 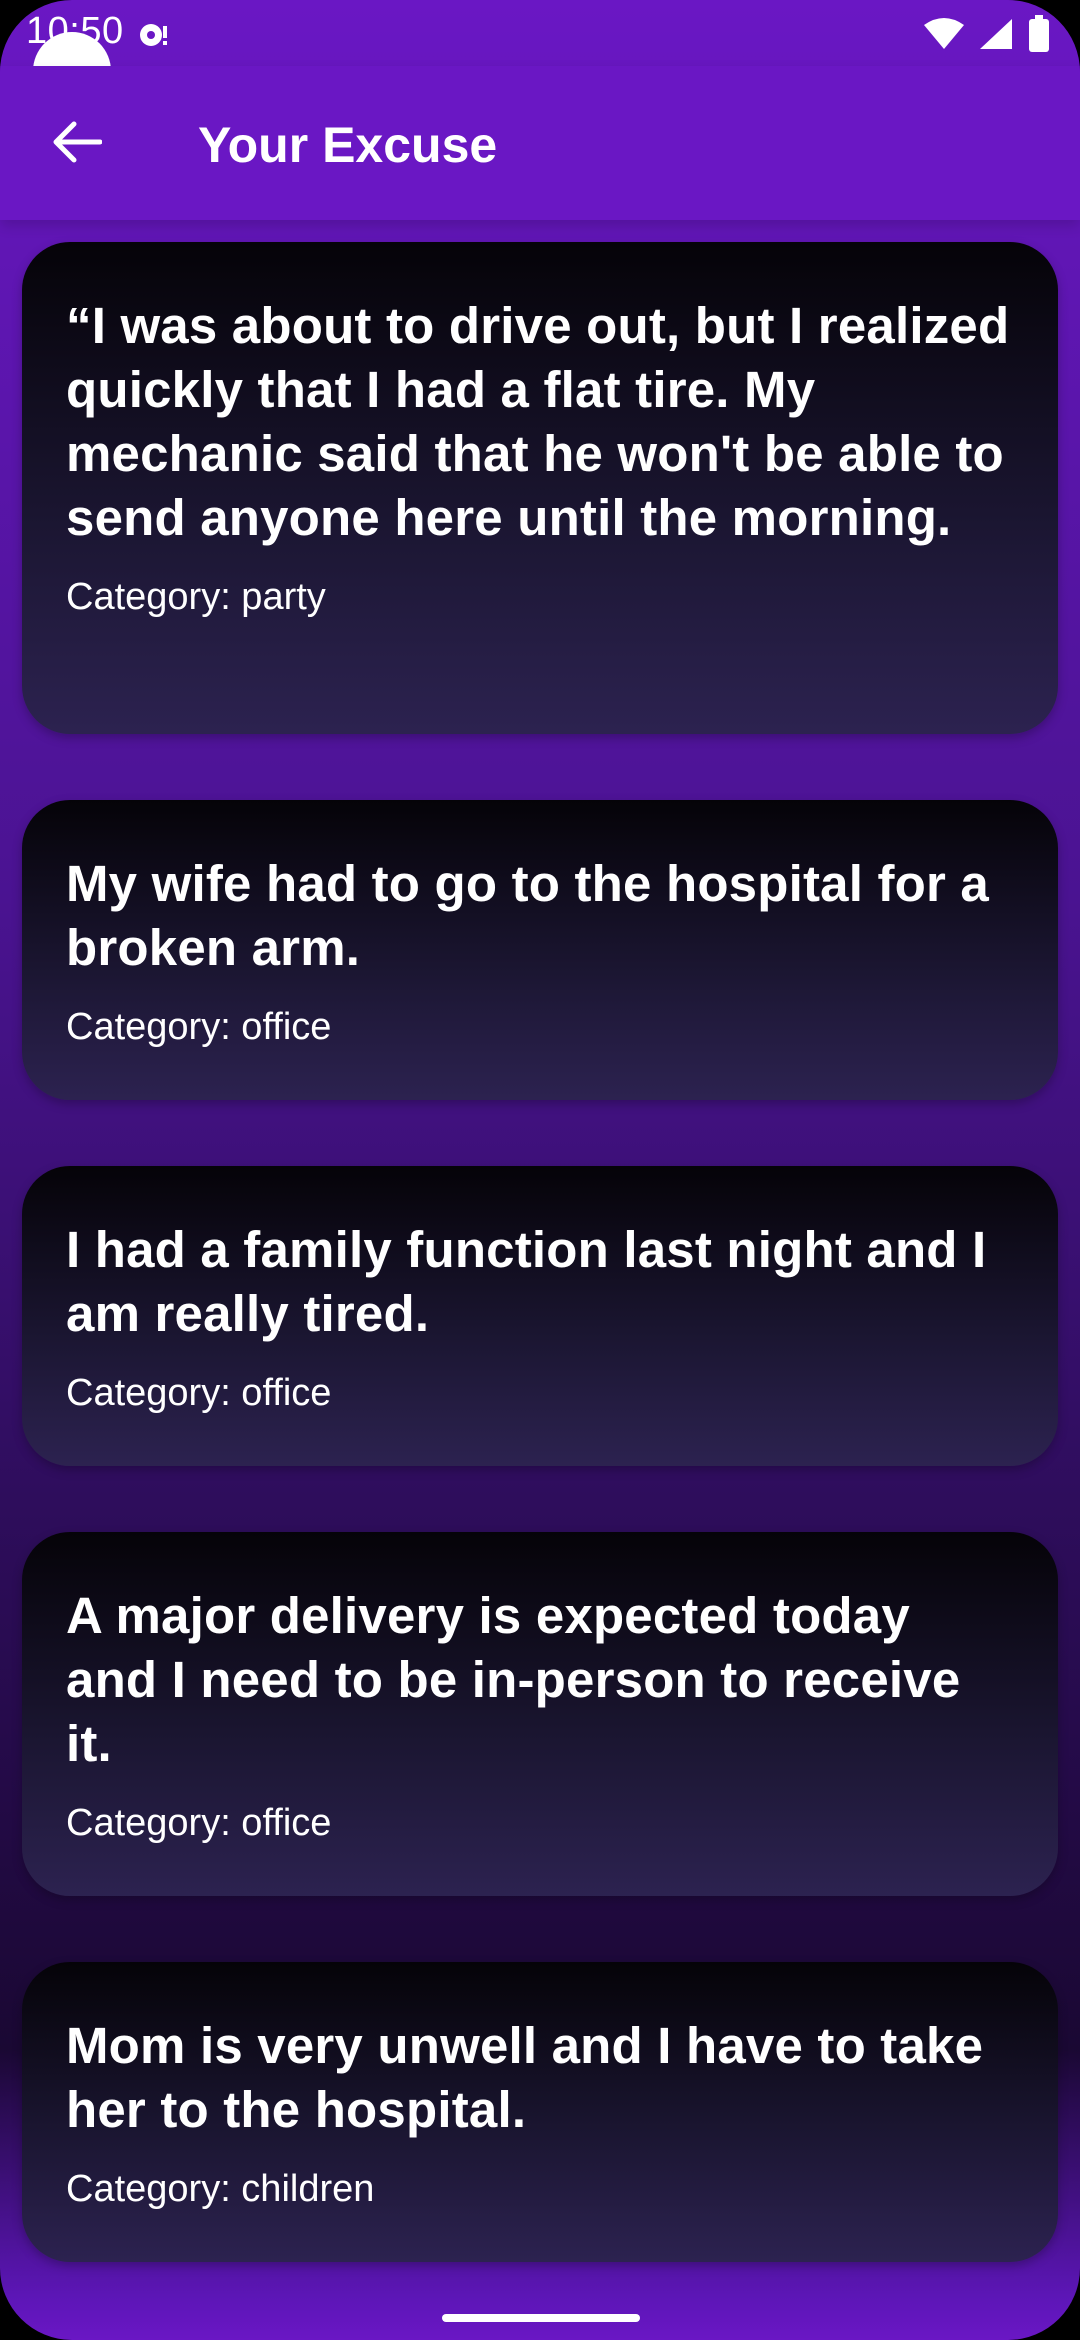 What do you see at coordinates (348, 145) in the screenshot?
I see `page-title: Your Excuse` at bounding box center [348, 145].